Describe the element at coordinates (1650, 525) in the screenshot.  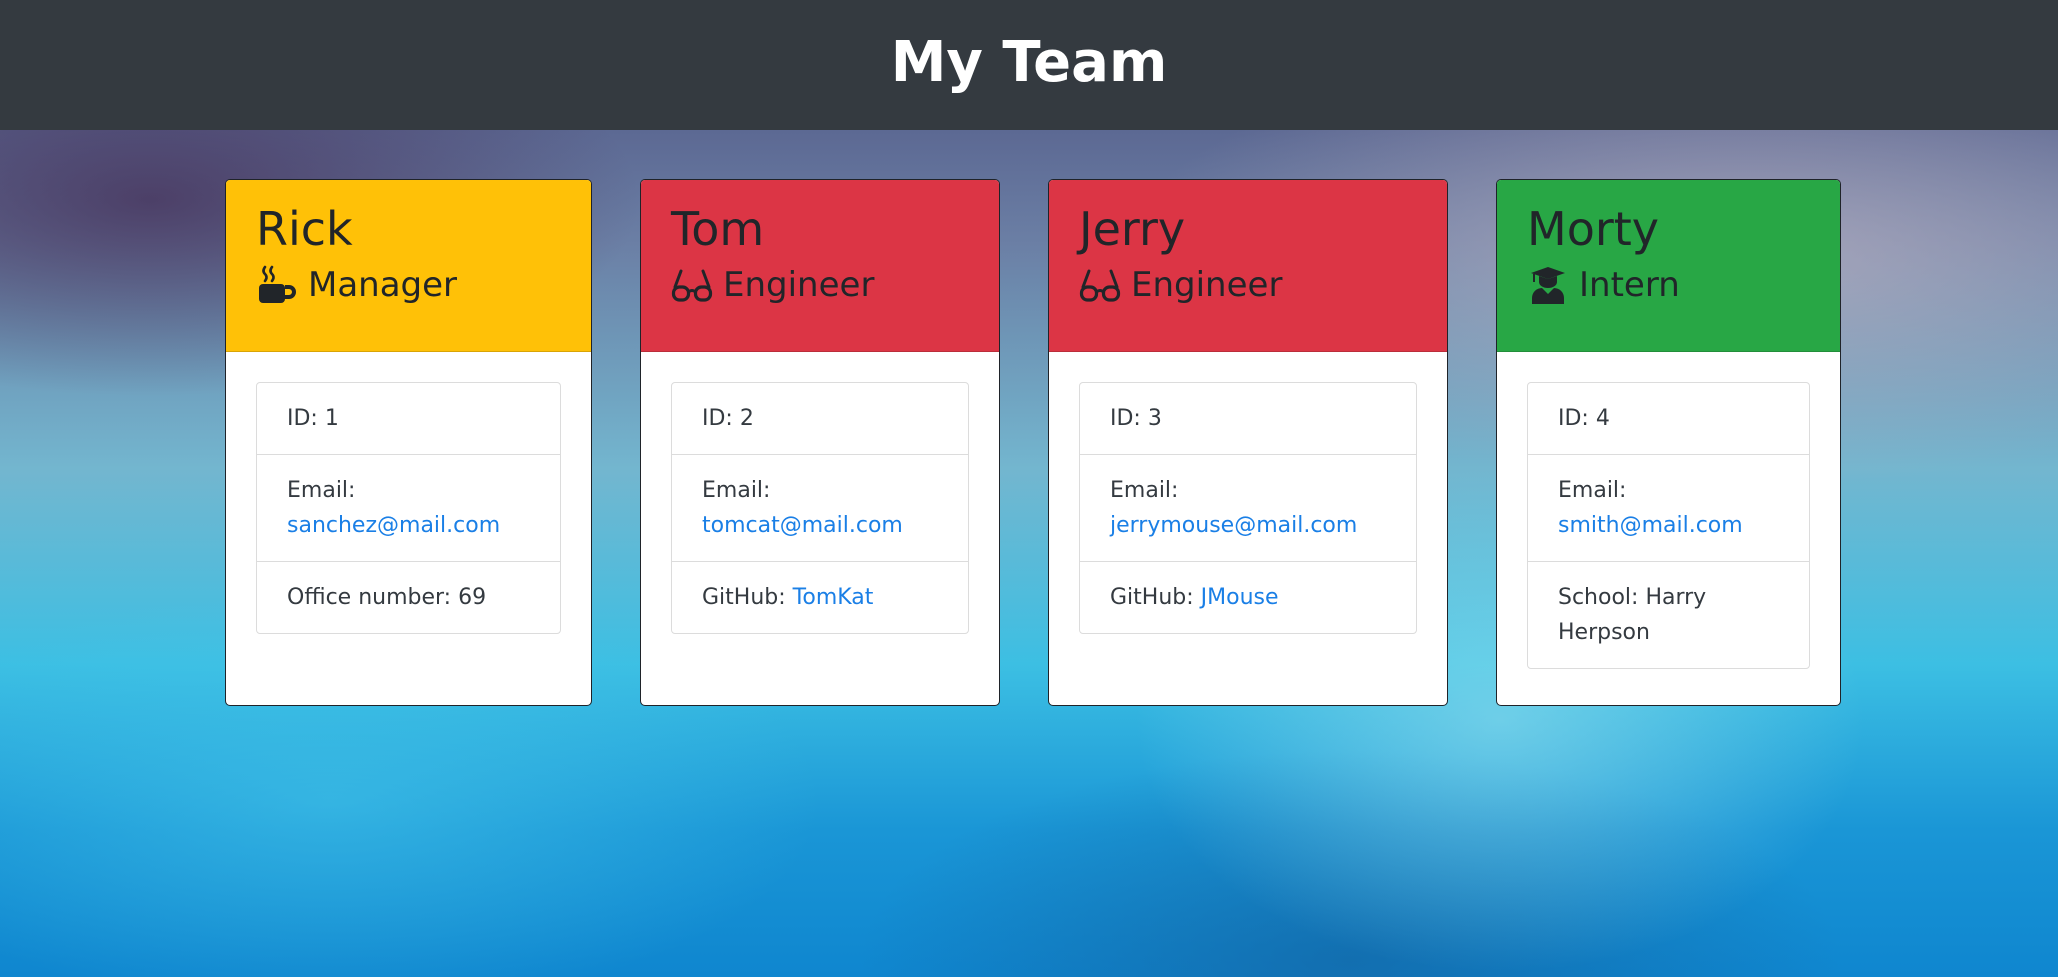
I see `email-link: smith@mail.com` at that location.